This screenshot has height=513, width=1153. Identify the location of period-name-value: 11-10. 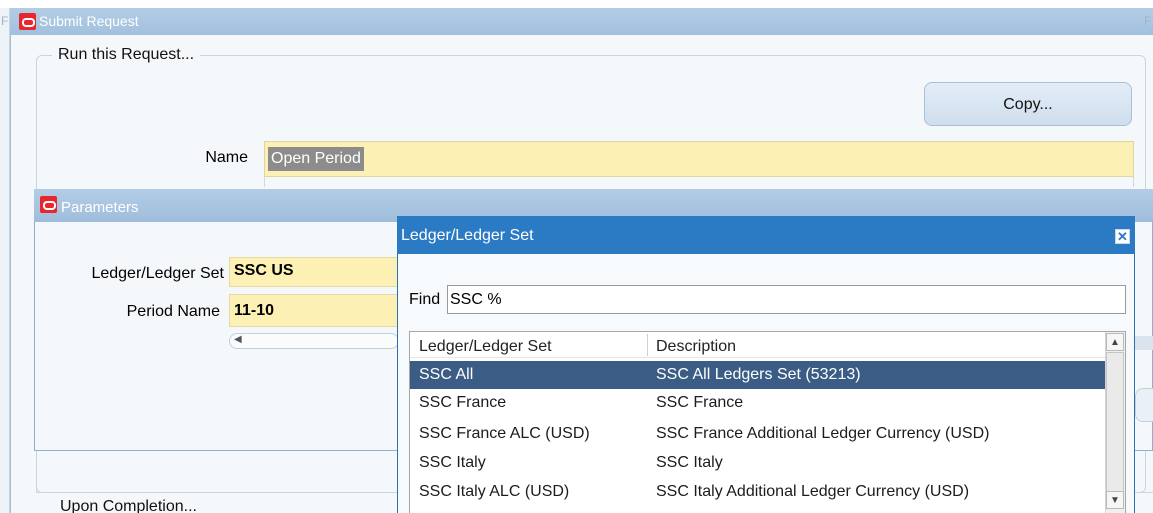
(254, 311).